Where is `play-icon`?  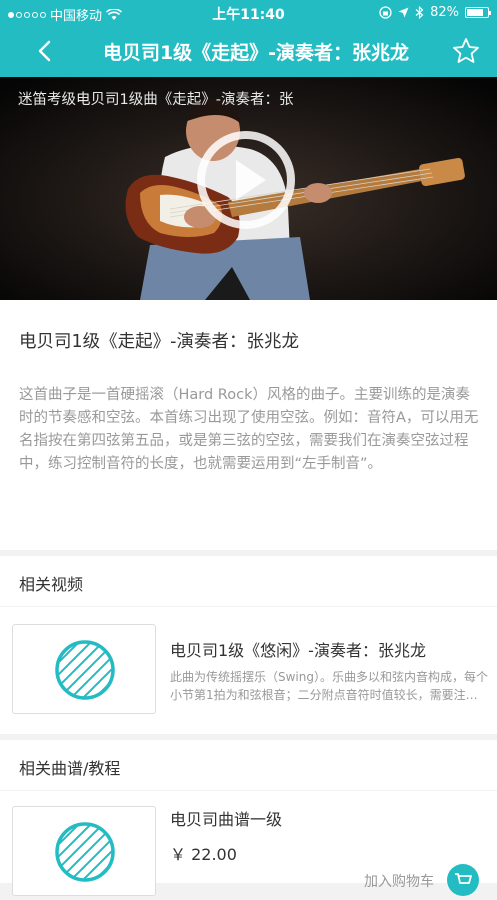
play-icon is located at coordinates (246, 180).